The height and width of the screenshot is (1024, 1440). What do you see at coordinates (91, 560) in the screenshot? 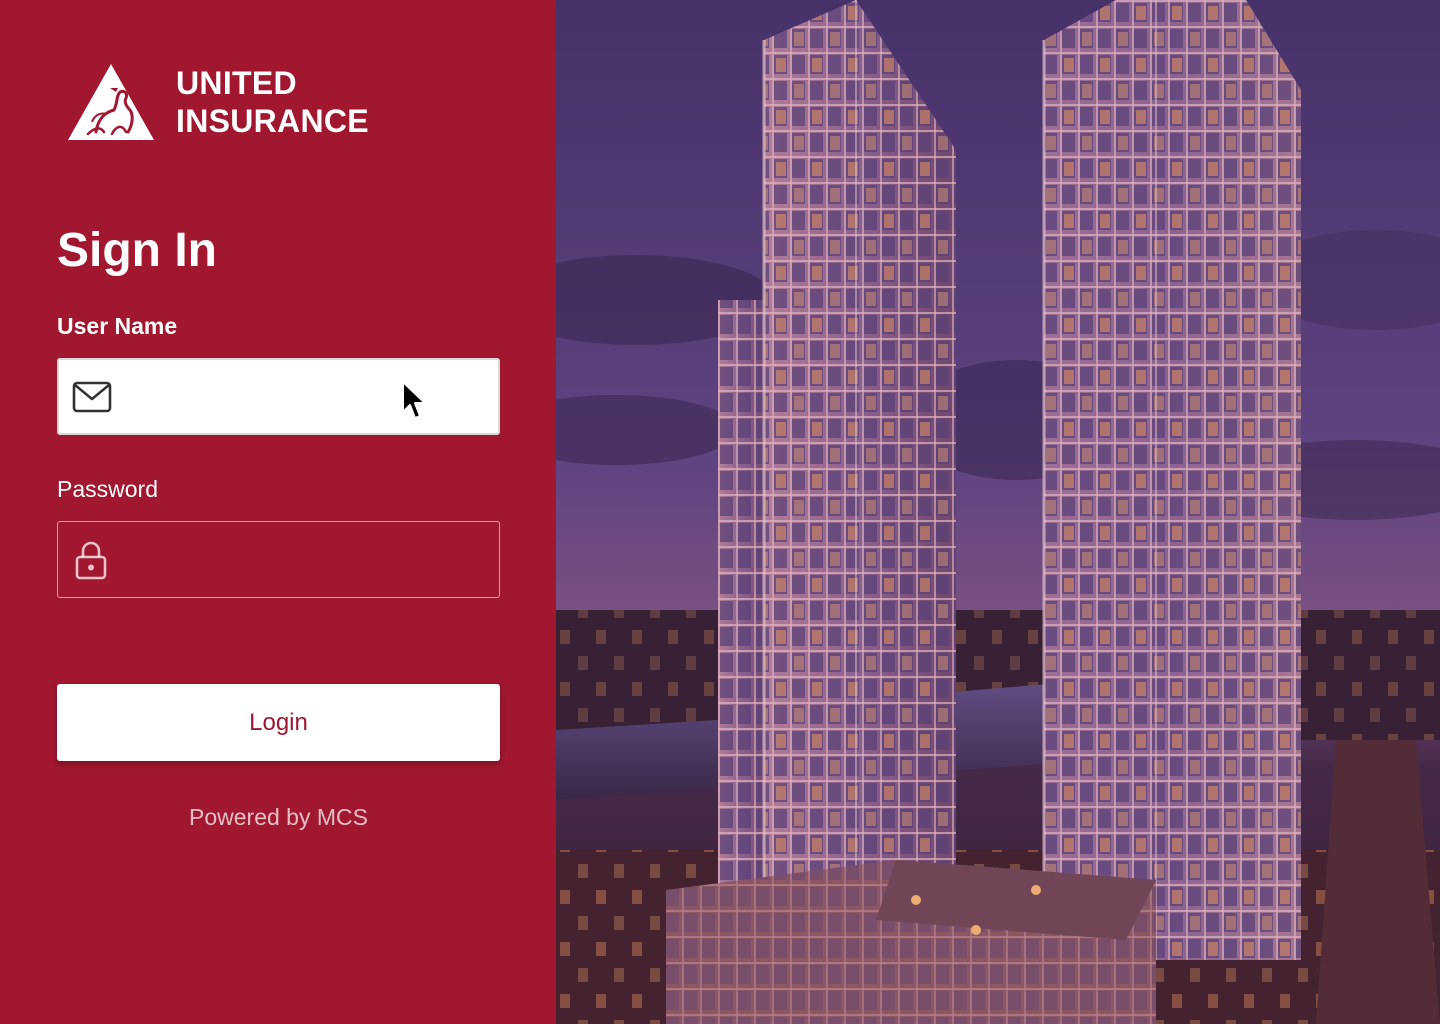
I see `lock-icon` at bounding box center [91, 560].